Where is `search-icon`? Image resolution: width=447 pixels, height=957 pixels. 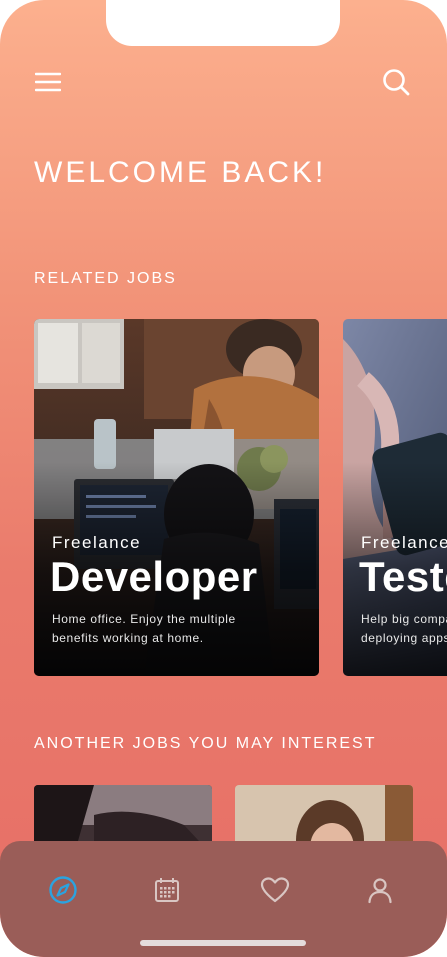 search-icon is located at coordinates (396, 82).